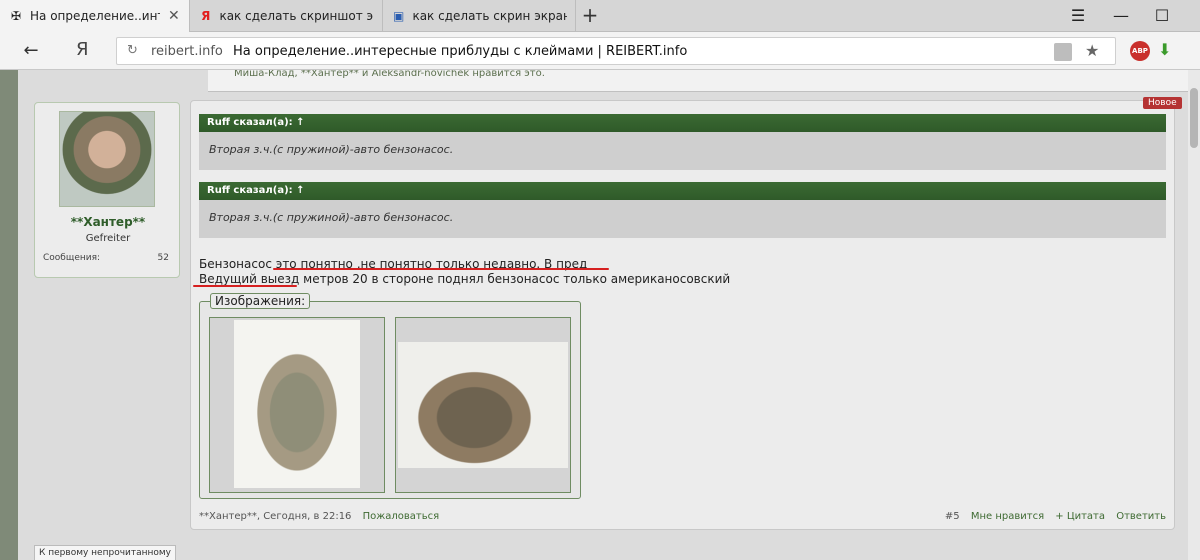 The height and width of the screenshot is (560, 1200). I want to click on user-card: **Хантер** Gefreiter Сообщения: 52, so click(107, 190).